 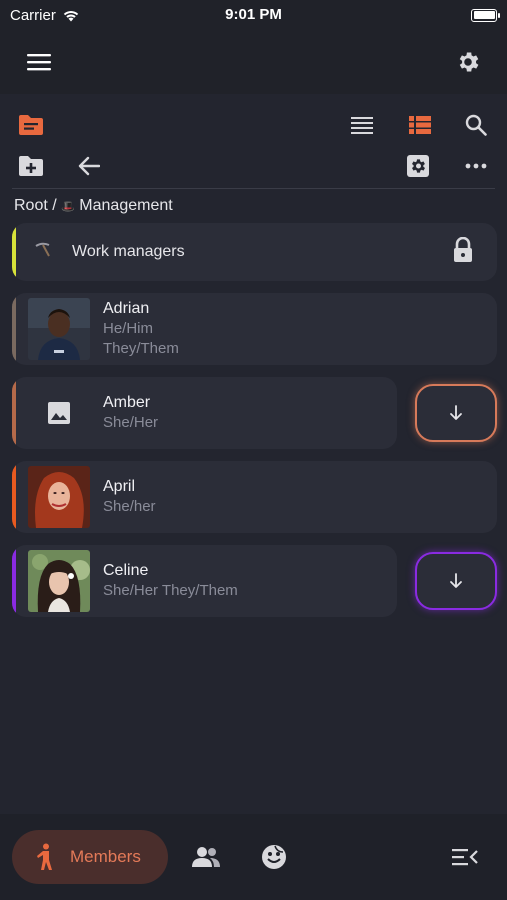 What do you see at coordinates (170, 590) in the screenshot?
I see `member-pronouns: She/Her They/Them` at bounding box center [170, 590].